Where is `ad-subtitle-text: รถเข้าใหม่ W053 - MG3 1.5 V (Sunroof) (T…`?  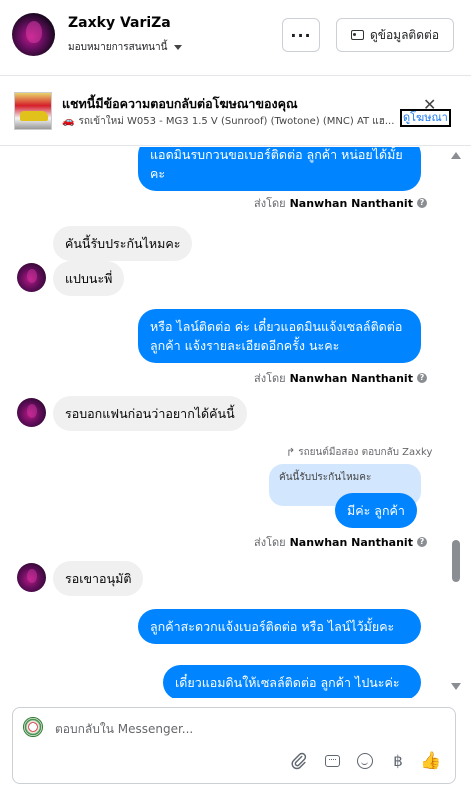 ad-subtitle-text: รถเข้าใหม่ W053 - MG3 1.5 V (Sunroof) (T… is located at coordinates (236, 121).